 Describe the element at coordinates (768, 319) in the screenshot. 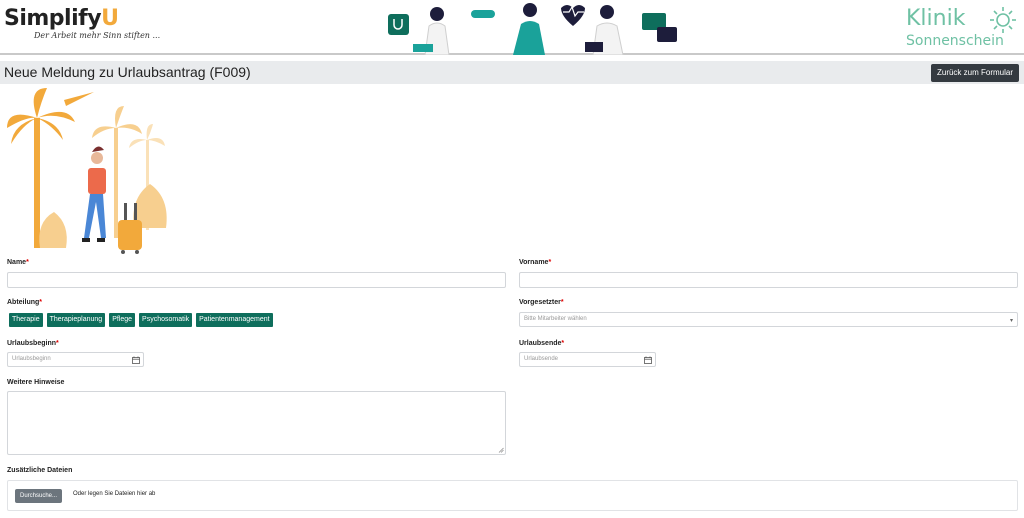

I see `vorgesetzter-select: Bitte Mitarbeiter wählen ▾` at that location.